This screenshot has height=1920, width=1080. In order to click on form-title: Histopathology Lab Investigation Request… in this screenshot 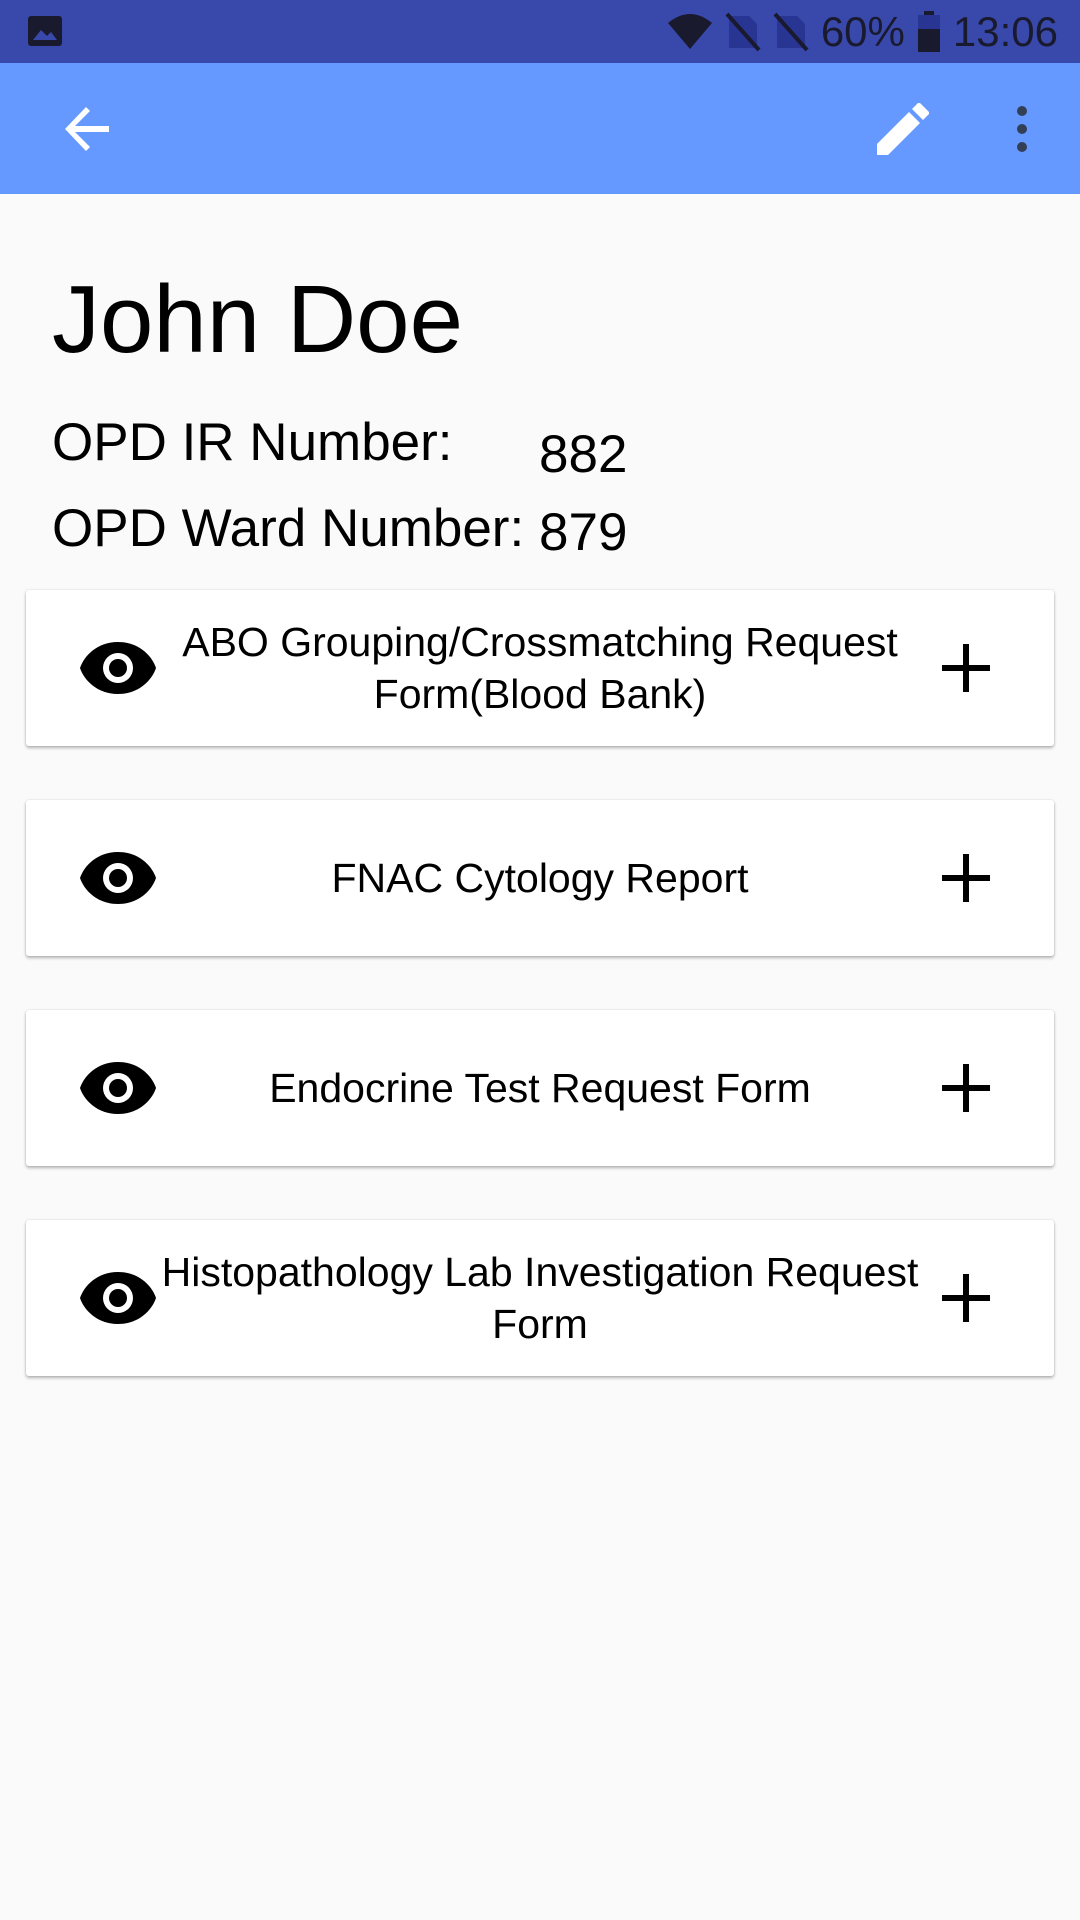, I will do `click(540, 1298)`.